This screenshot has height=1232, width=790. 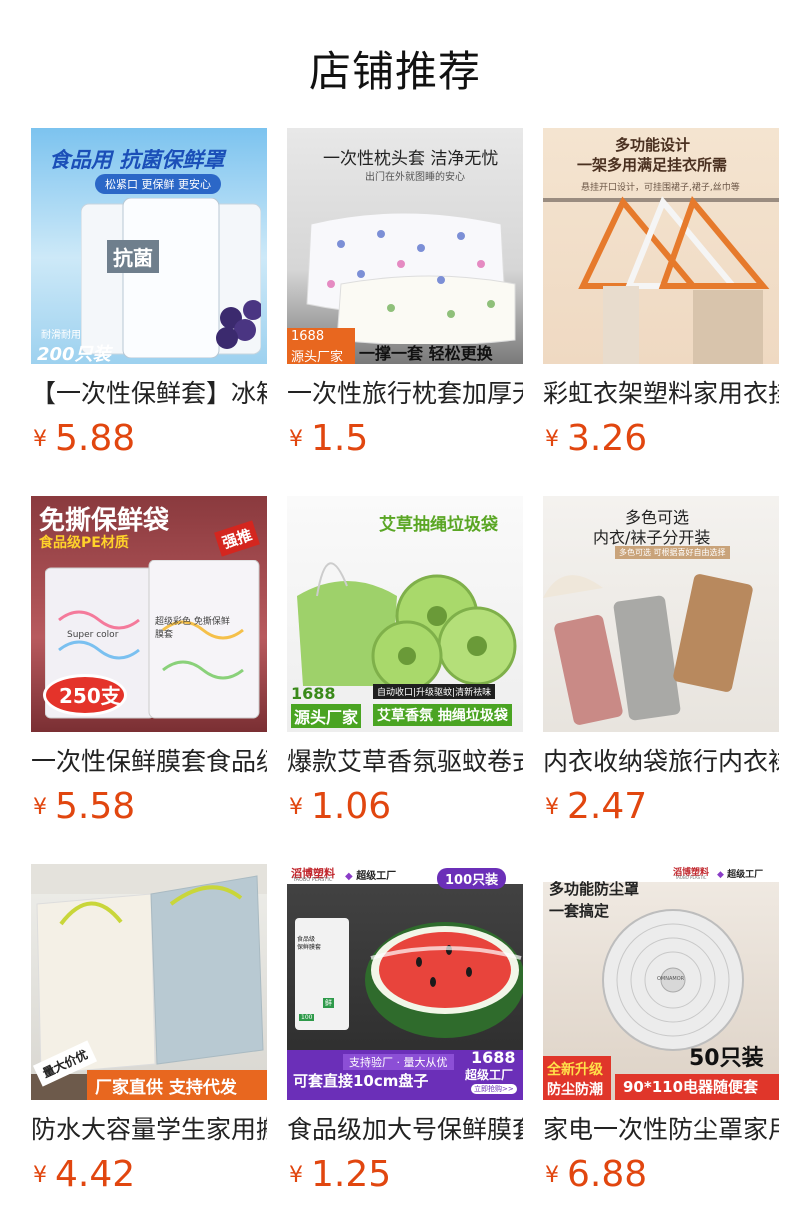 I want to click on product-price: ¥1.06, so click(x=340, y=806).